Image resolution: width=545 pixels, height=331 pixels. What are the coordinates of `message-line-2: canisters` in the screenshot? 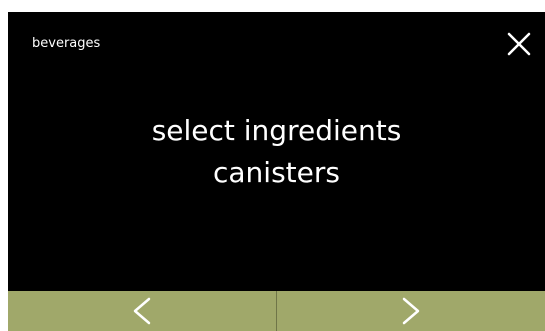 It's located at (276, 172).